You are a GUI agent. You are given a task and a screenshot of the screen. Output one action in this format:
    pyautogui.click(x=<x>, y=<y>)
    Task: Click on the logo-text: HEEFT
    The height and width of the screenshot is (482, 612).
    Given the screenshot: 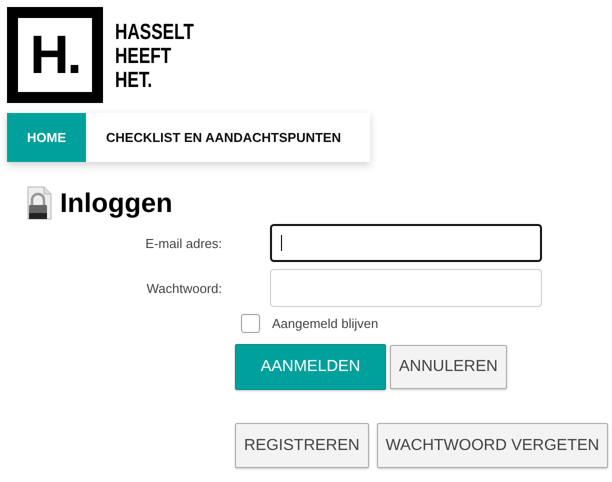 What is the action you would take?
    pyautogui.click(x=143, y=56)
    